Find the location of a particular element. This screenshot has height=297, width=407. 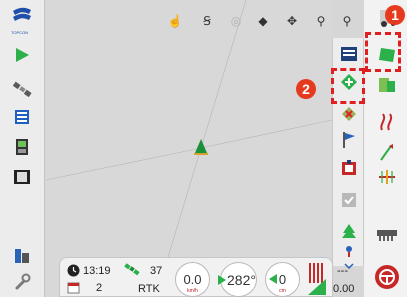

cross-track-value: 0 is located at coordinates (282, 279).